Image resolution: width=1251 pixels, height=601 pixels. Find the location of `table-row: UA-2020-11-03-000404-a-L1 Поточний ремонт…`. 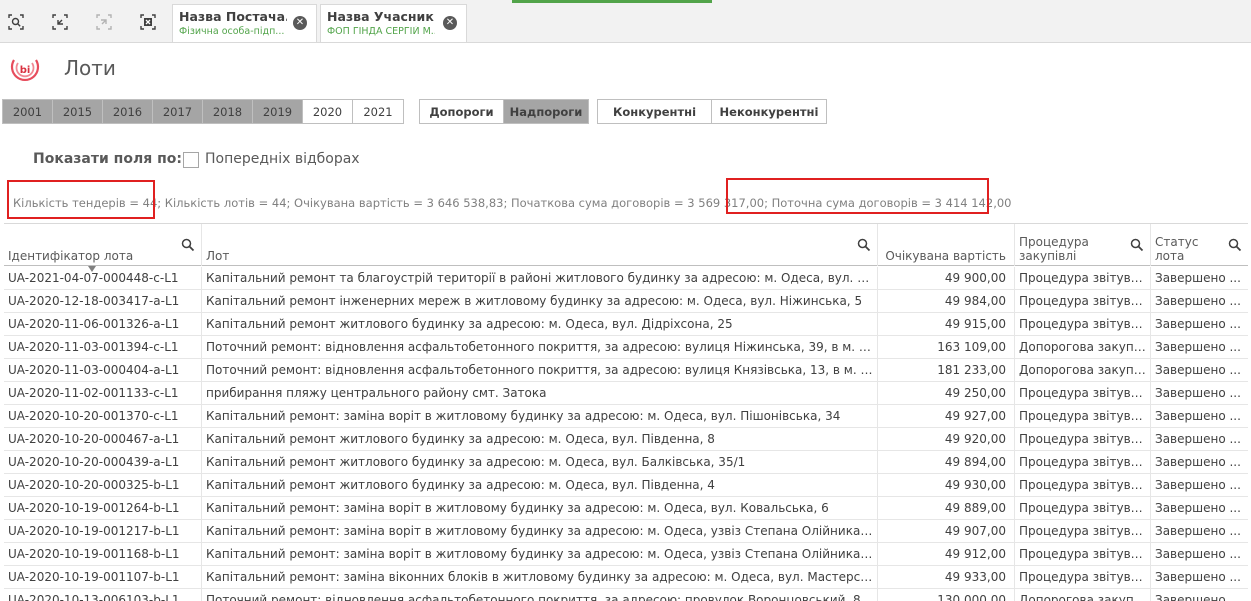

table-row: UA-2020-11-03-000404-a-L1 Поточний ремонт… is located at coordinates (626, 370).